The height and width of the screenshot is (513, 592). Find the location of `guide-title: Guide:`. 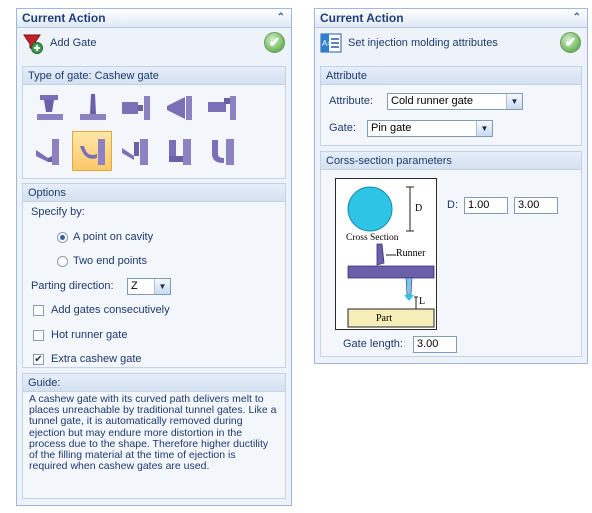

guide-title: Guide: is located at coordinates (154, 383).